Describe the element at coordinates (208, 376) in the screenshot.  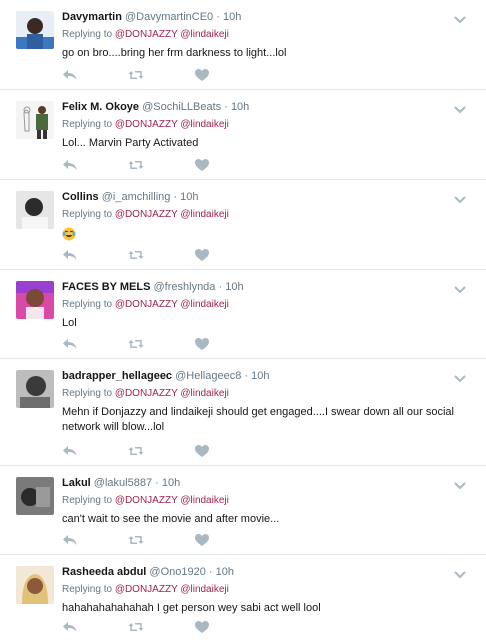
I see `user-handle: @Hellageec8` at that location.